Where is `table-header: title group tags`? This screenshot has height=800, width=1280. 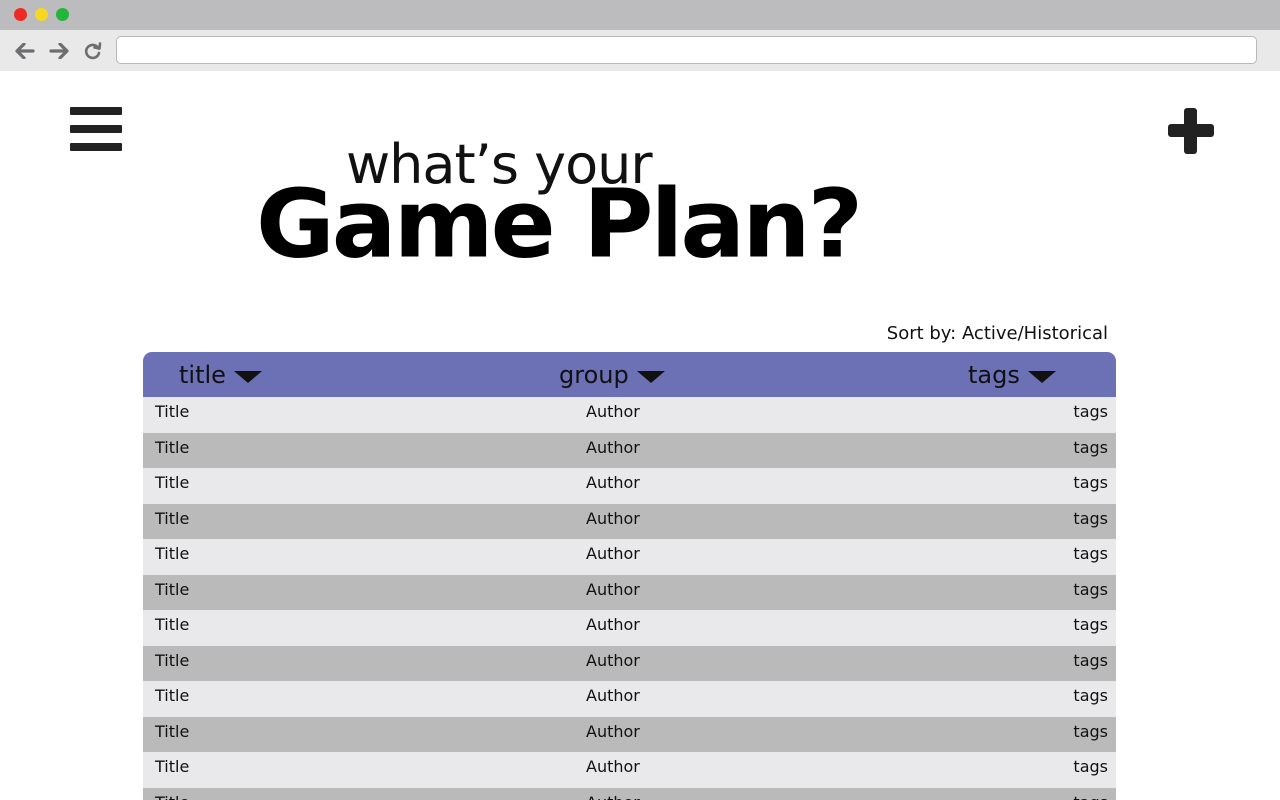
table-header: title group tags is located at coordinates (629, 374).